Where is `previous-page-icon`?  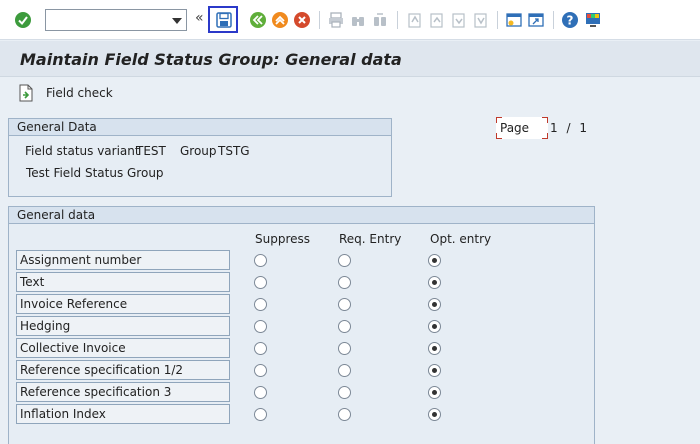
previous-page-icon is located at coordinates (436, 20).